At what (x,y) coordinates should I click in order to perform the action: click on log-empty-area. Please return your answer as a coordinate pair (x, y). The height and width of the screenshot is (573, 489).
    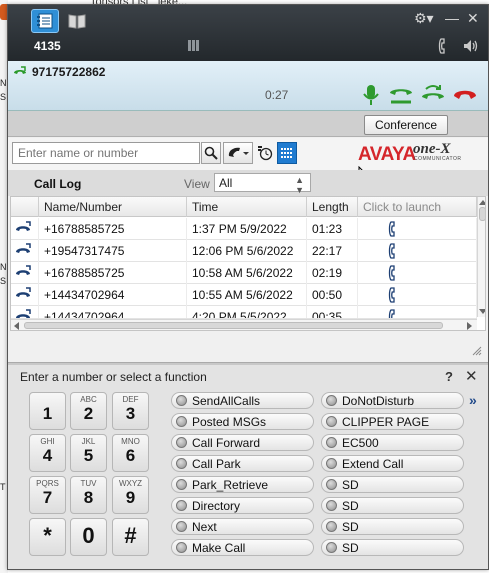
    Looking at the image, I should click on (248, 347).